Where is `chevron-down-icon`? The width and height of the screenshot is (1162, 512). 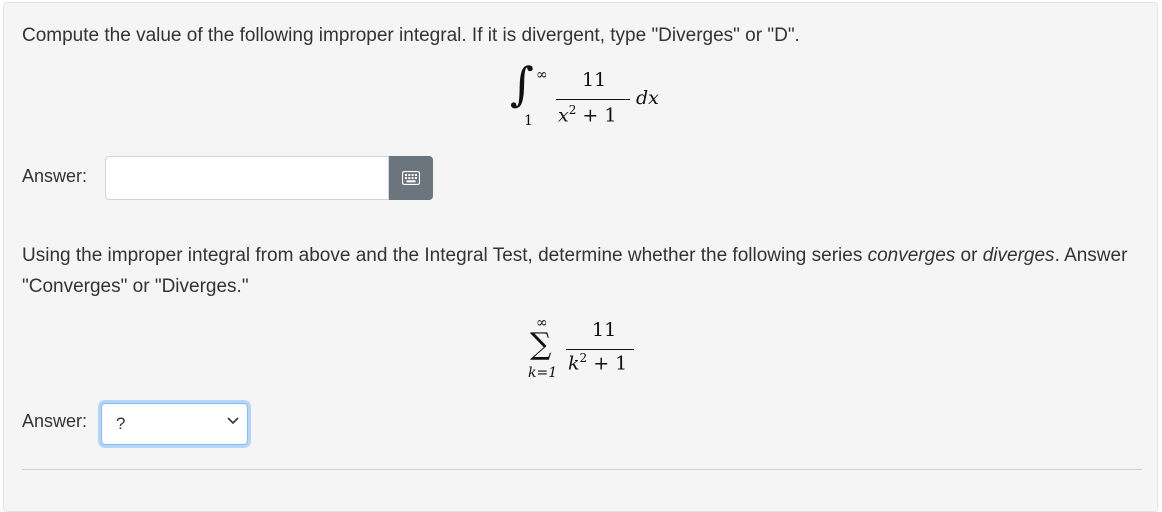 chevron-down-icon is located at coordinates (233, 421).